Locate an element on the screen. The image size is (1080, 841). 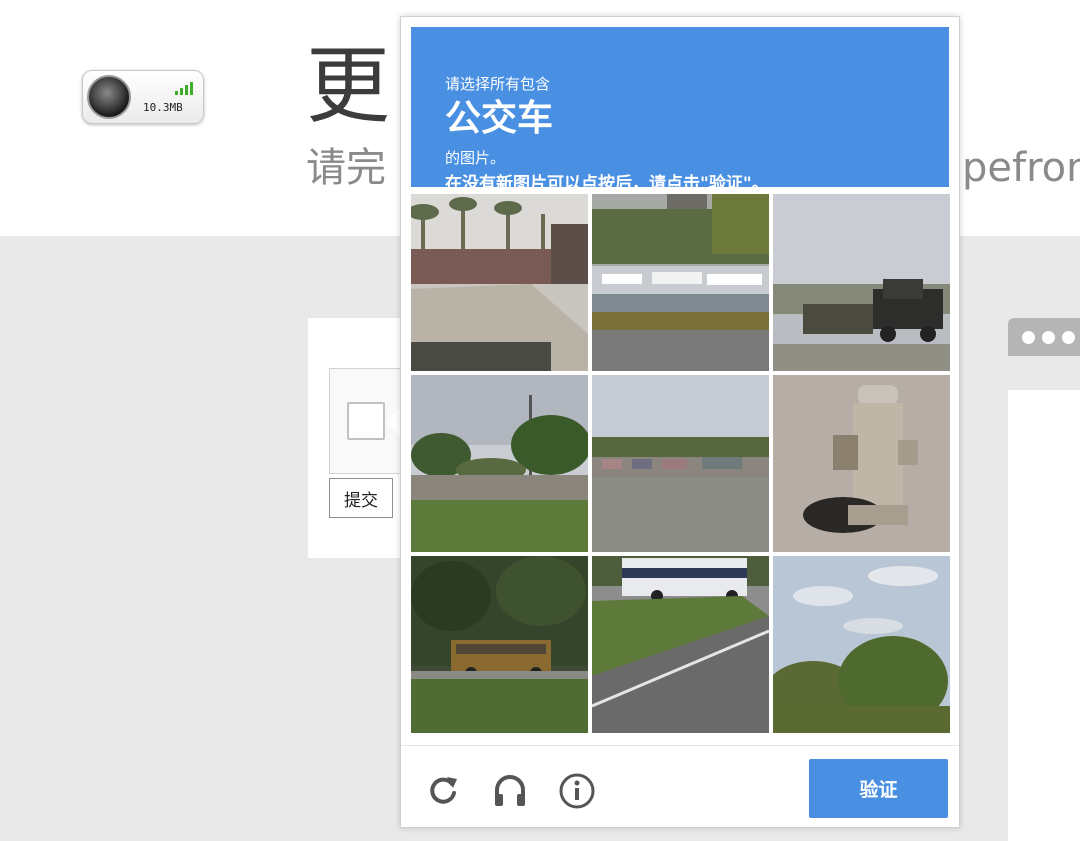
network-size-text: 10.3MB is located at coordinates (163, 107).